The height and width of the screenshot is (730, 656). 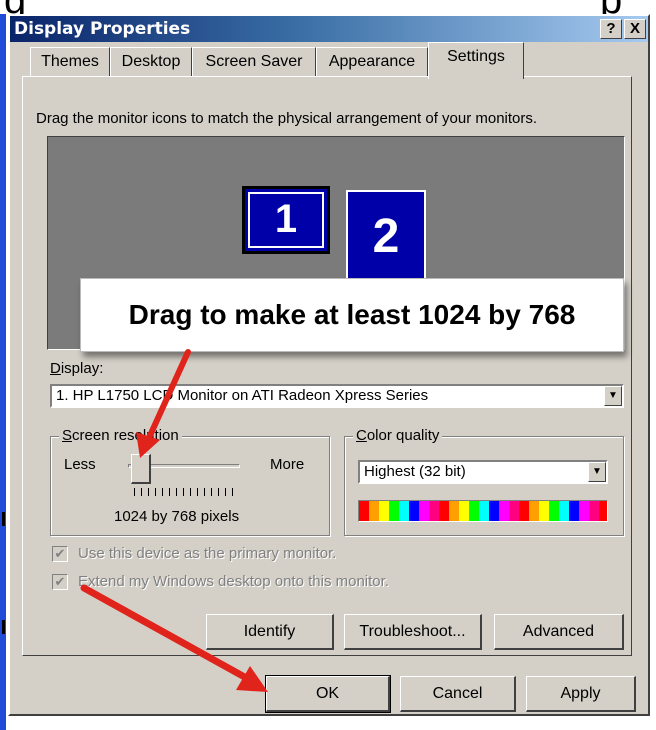 I want to click on arrow-to-ok, so click(x=174, y=638).